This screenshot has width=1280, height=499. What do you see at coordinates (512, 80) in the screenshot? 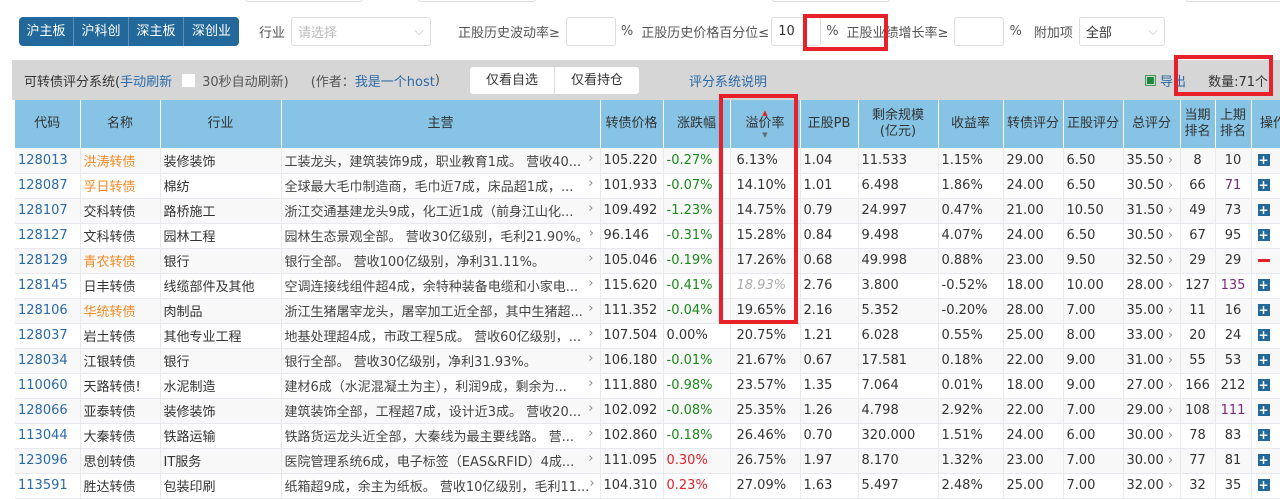
I see `only-watchlist-button: 仅看自选` at bounding box center [512, 80].